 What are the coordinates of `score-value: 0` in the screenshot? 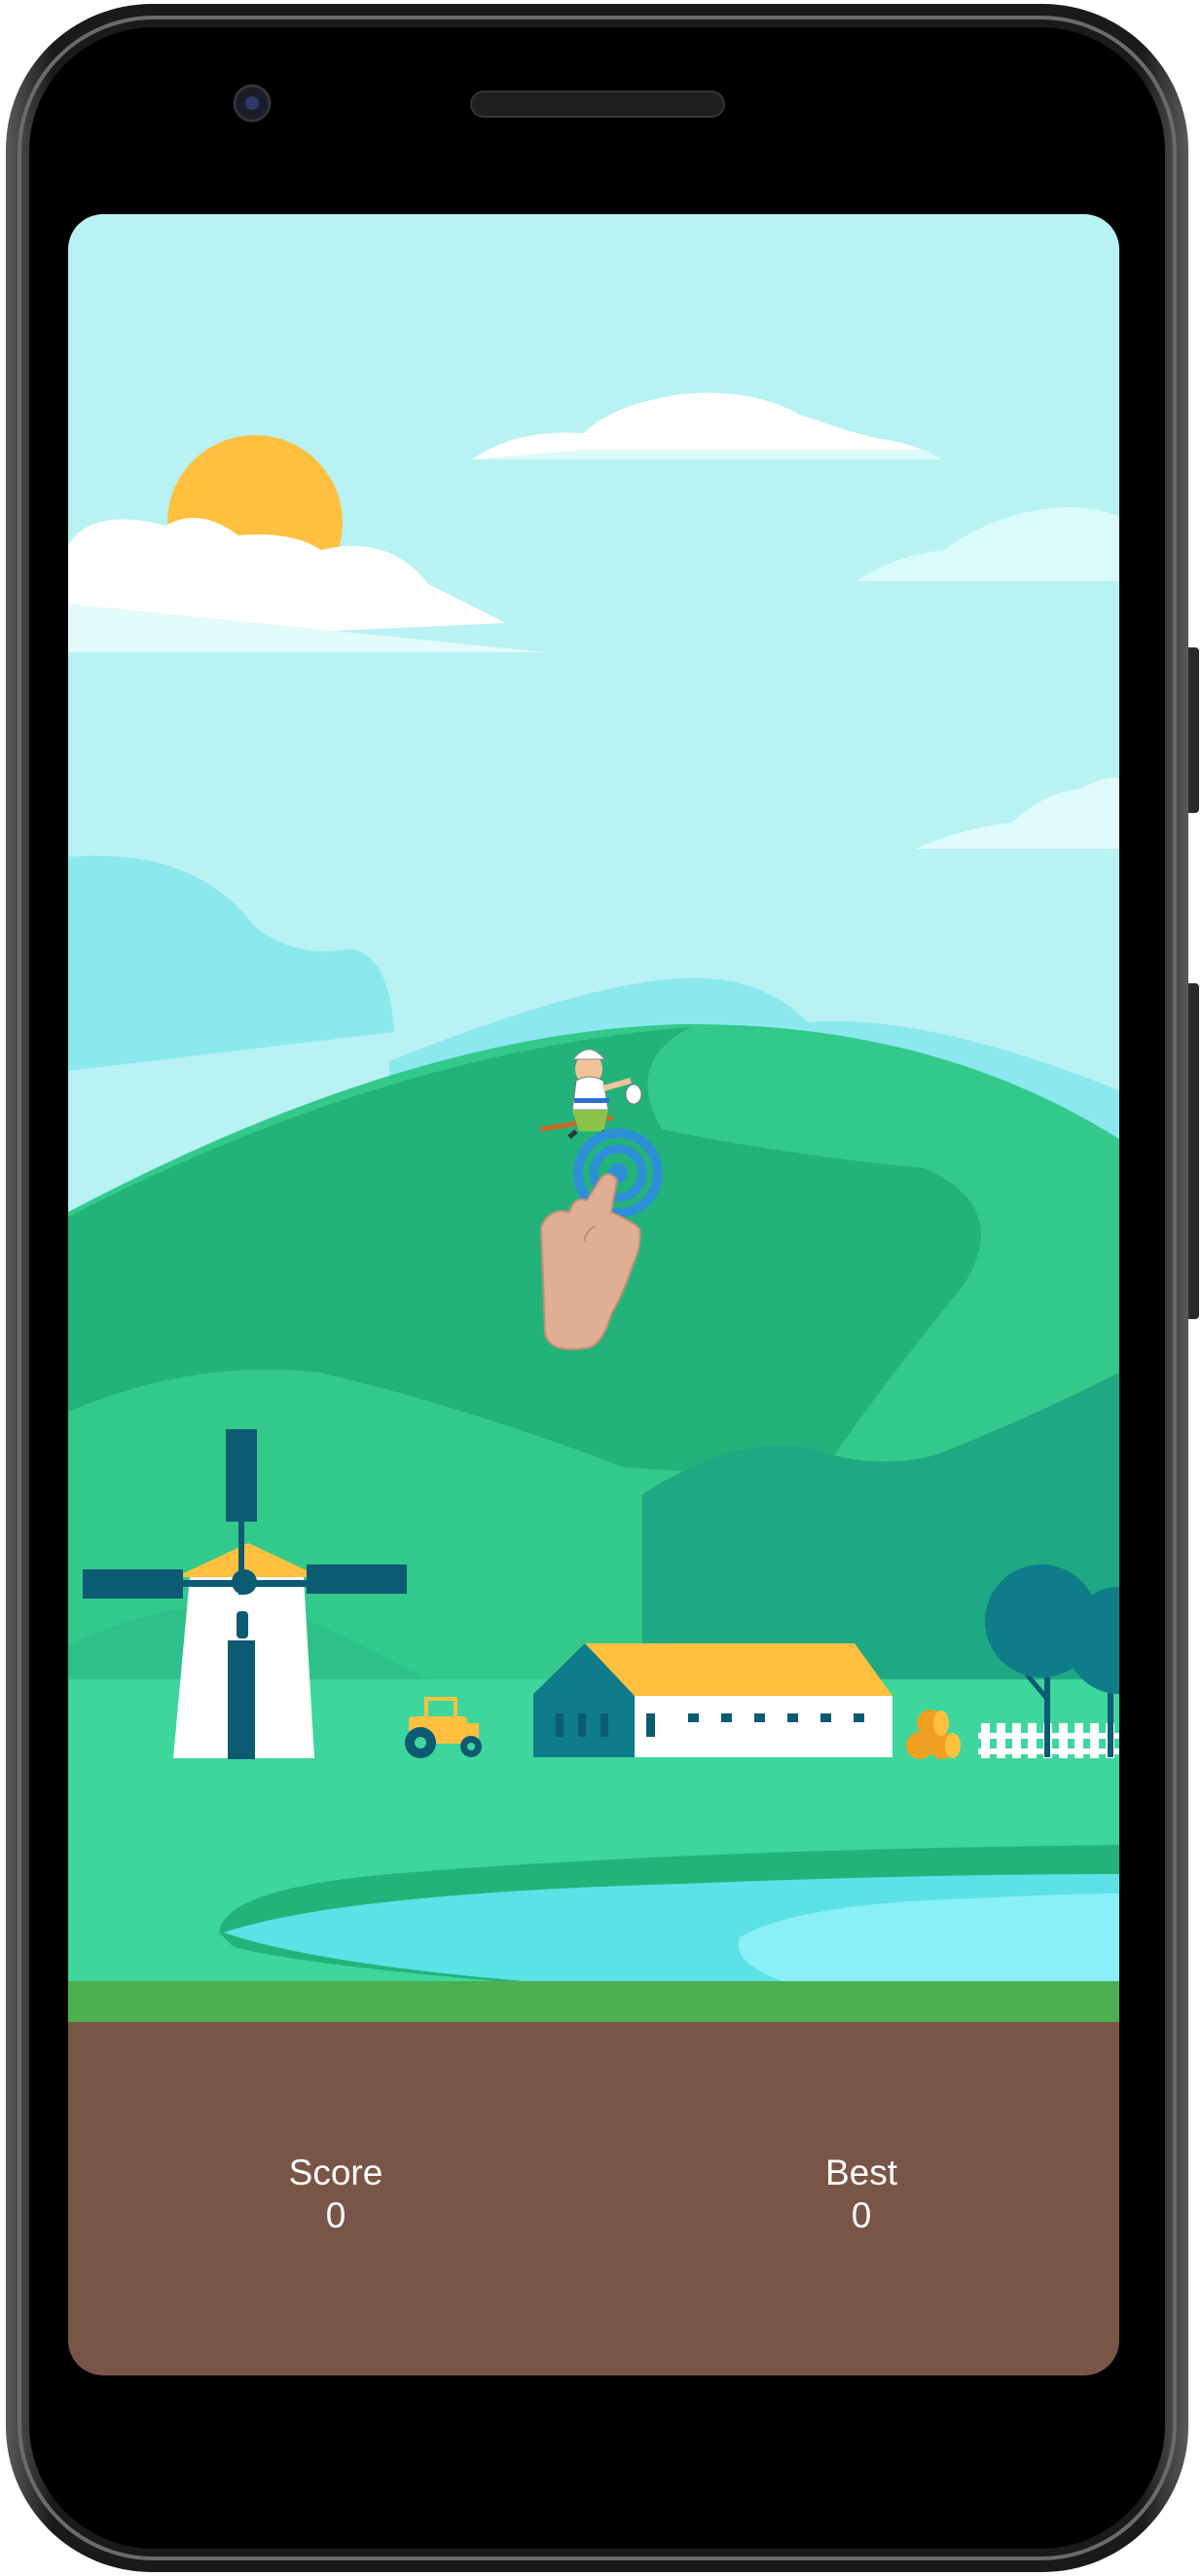 It's located at (335, 2215).